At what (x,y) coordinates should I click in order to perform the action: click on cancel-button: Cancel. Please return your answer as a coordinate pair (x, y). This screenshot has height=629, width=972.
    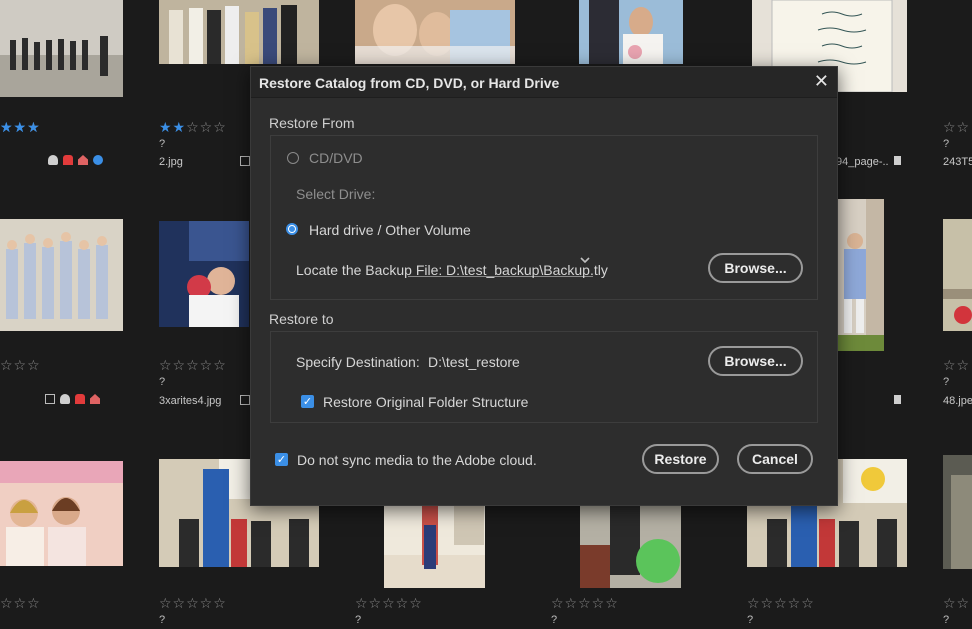
    Looking at the image, I should click on (775, 459).